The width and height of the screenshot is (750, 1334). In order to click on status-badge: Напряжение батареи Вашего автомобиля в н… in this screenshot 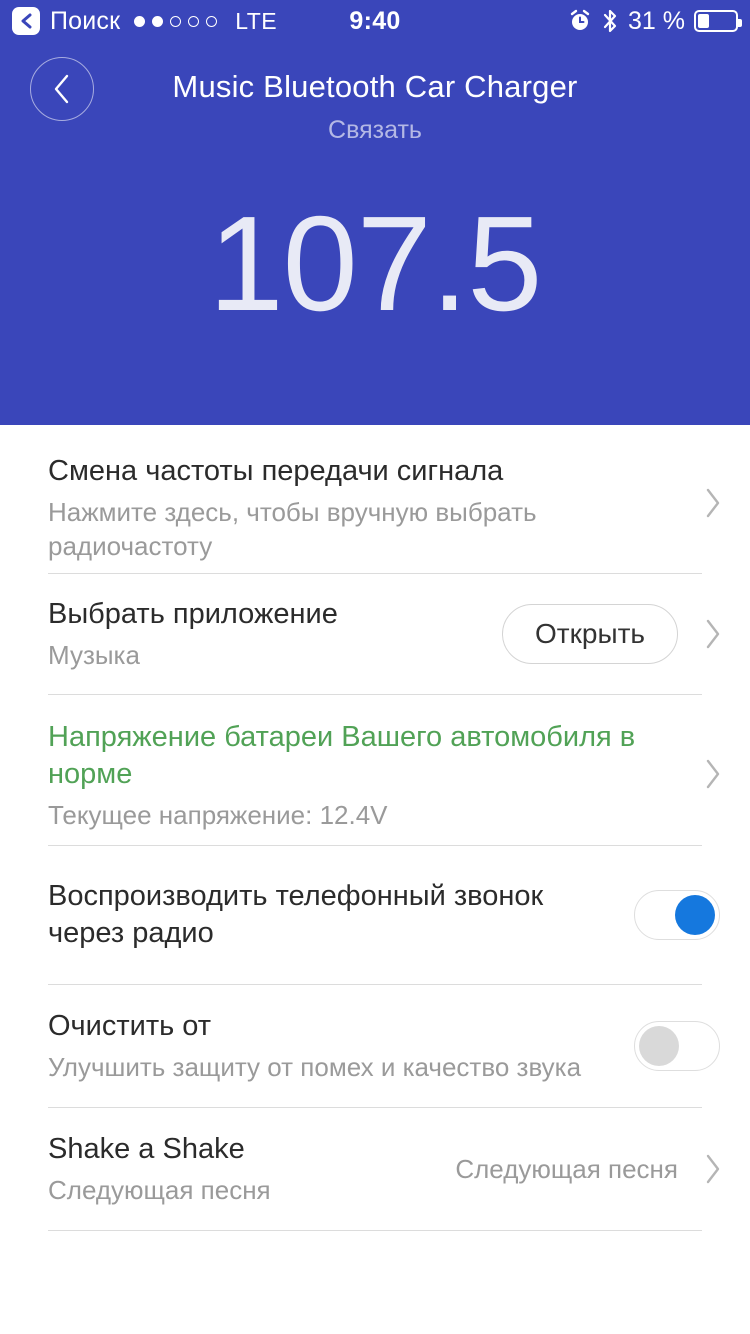, I will do `click(342, 756)`.